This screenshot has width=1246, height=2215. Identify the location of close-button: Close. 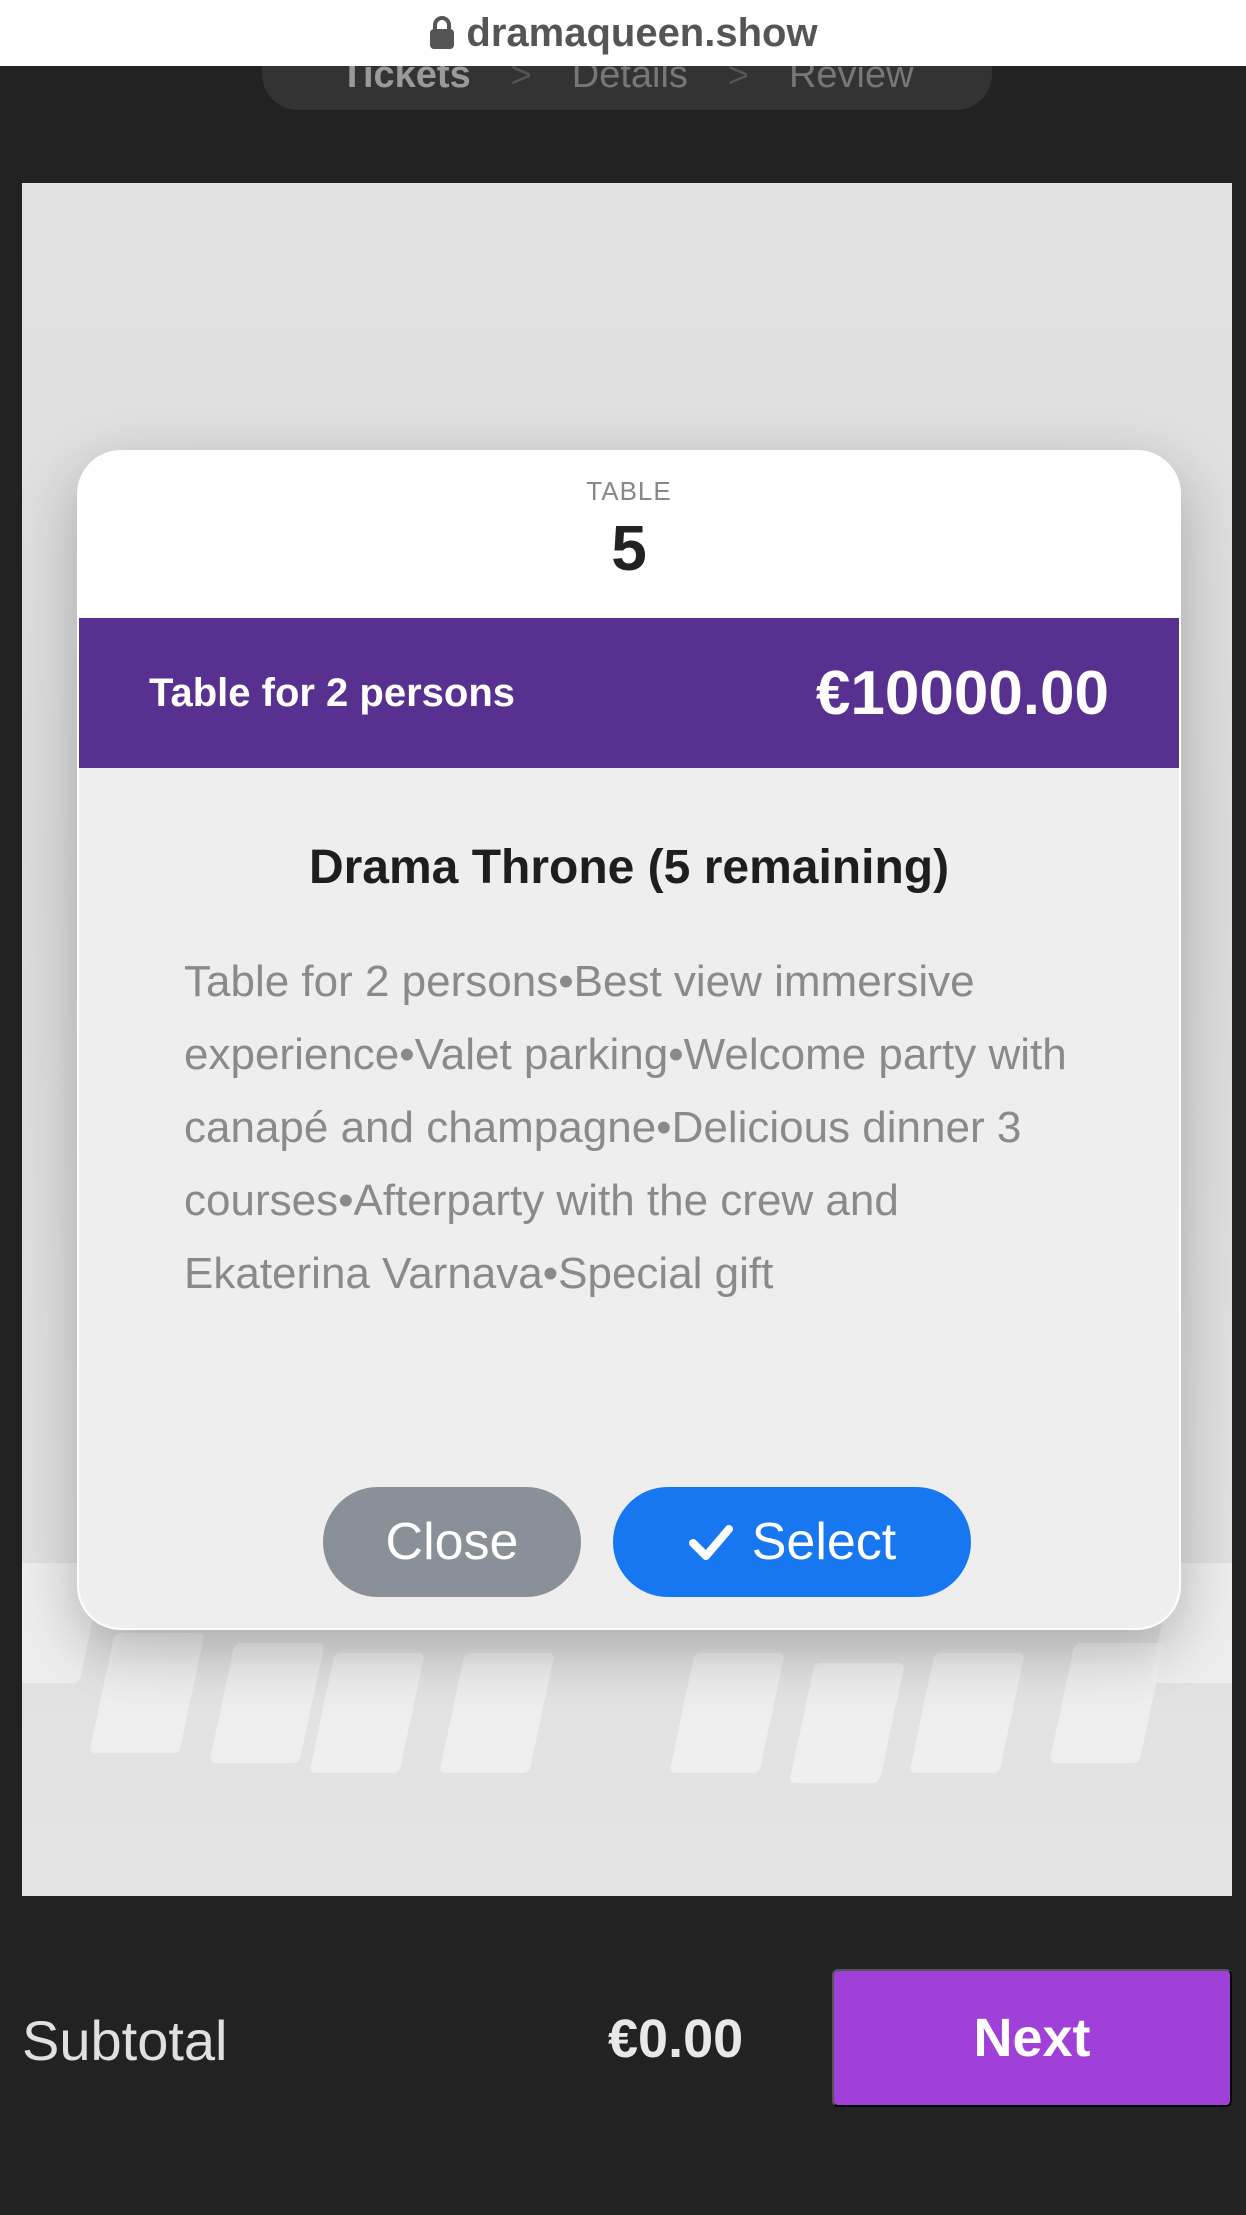
(452, 1542).